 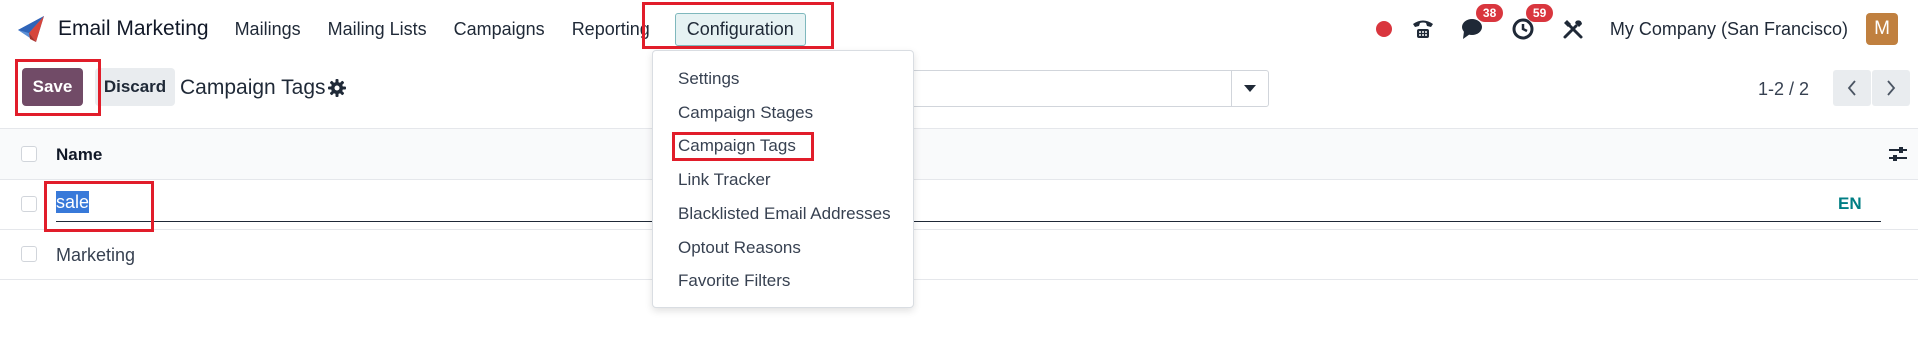 What do you see at coordinates (253, 87) in the screenshot?
I see `page-title: Campaign Tags` at bounding box center [253, 87].